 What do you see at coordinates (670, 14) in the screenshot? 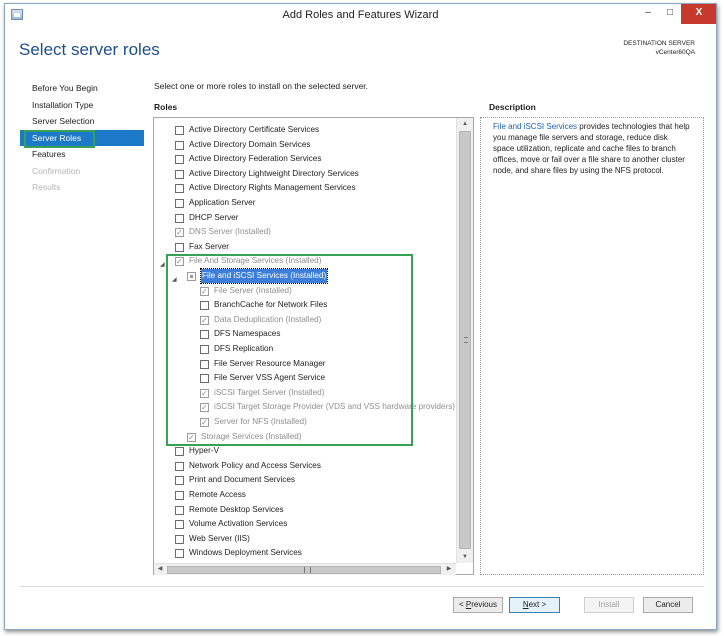
I see `maximize-icon: □` at bounding box center [670, 14].